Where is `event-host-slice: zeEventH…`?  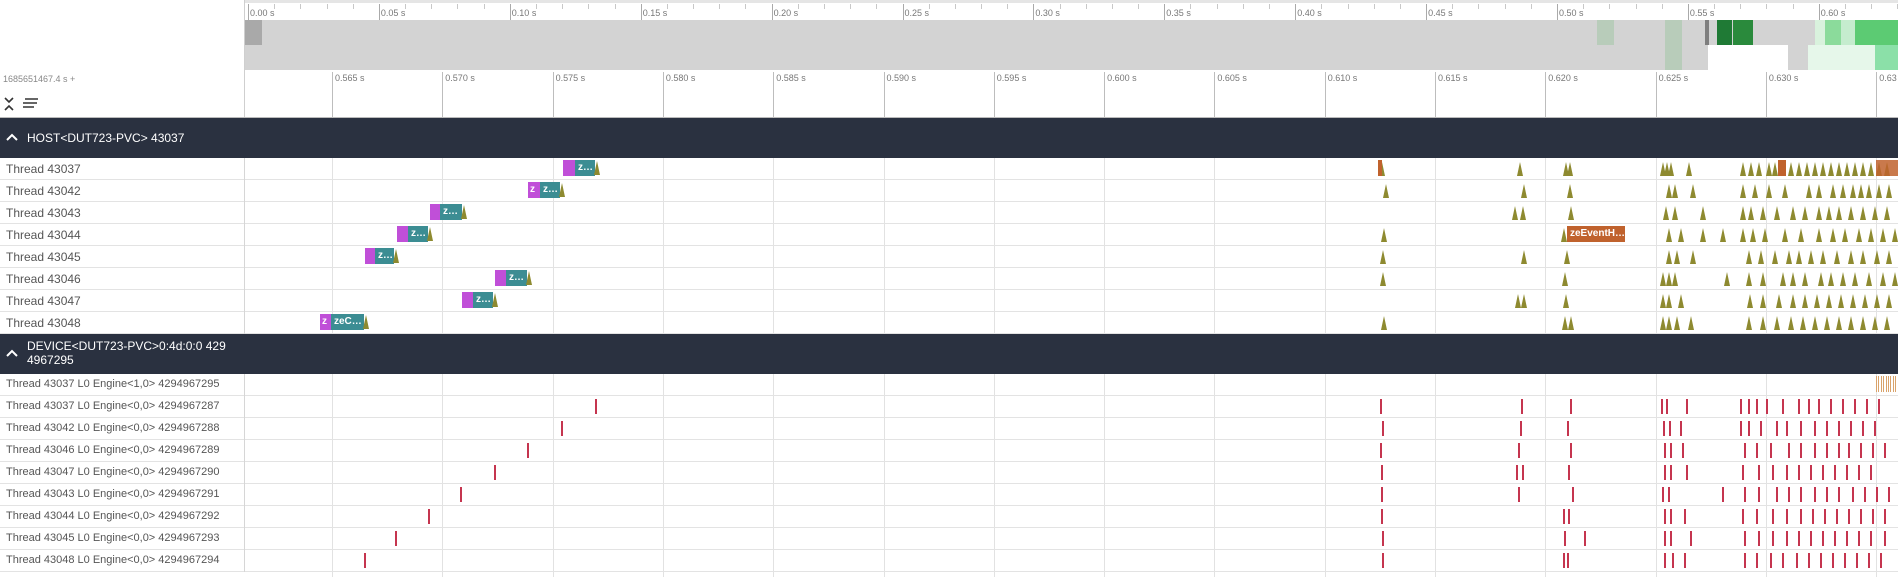 event-host-slice: zeEventH… is located at coordinates (1596, 234).